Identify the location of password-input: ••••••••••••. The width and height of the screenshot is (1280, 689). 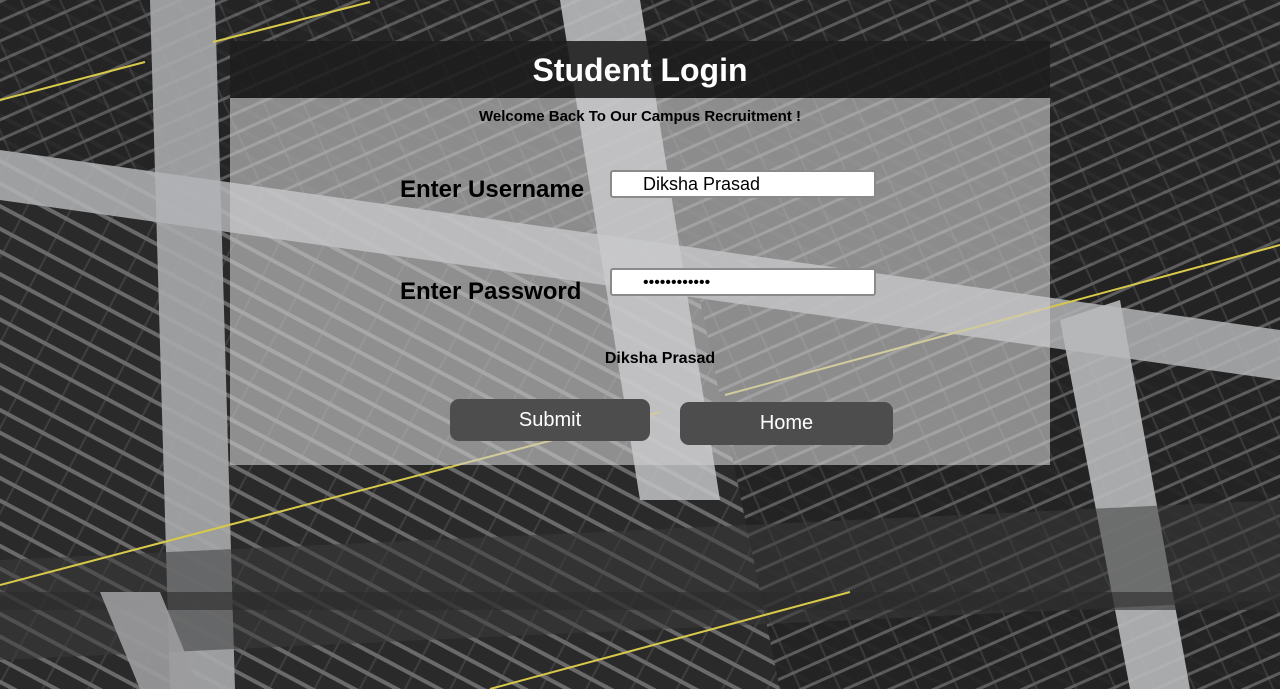
(743, 282).